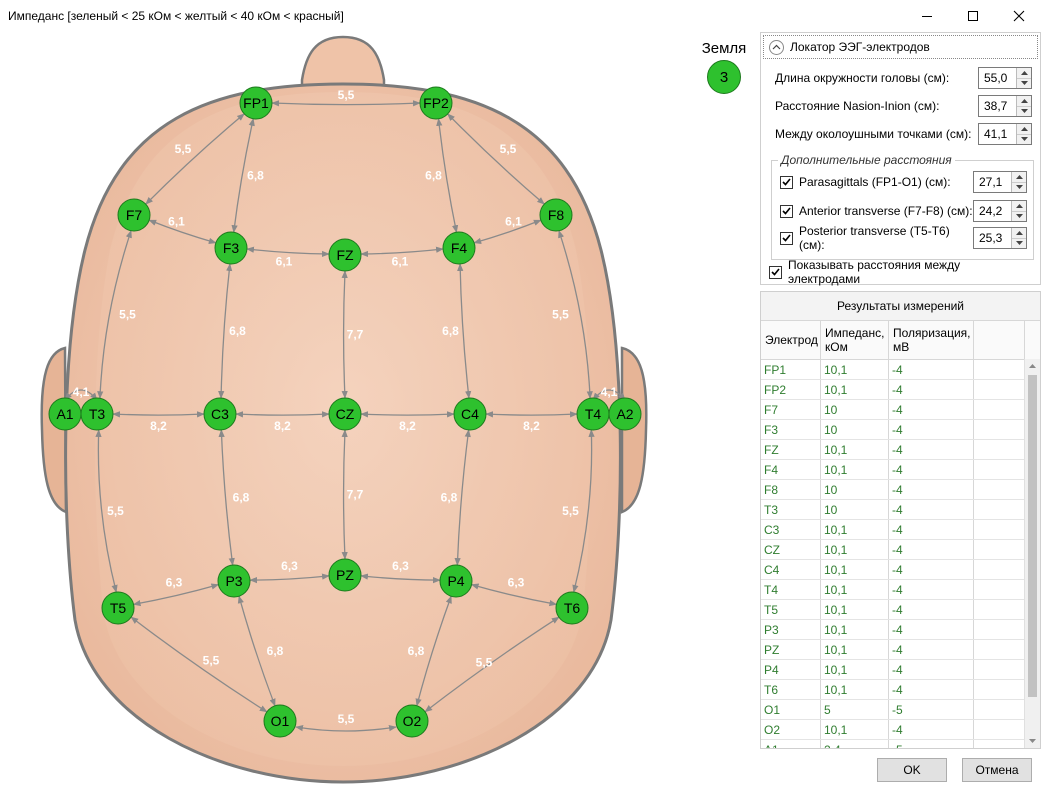 The width and height of the screenshot is (1043, 792). Describe the element at coordinates (900, 550) in the screenshot. I see `table-row: CZ 10,1 -4` at that location.